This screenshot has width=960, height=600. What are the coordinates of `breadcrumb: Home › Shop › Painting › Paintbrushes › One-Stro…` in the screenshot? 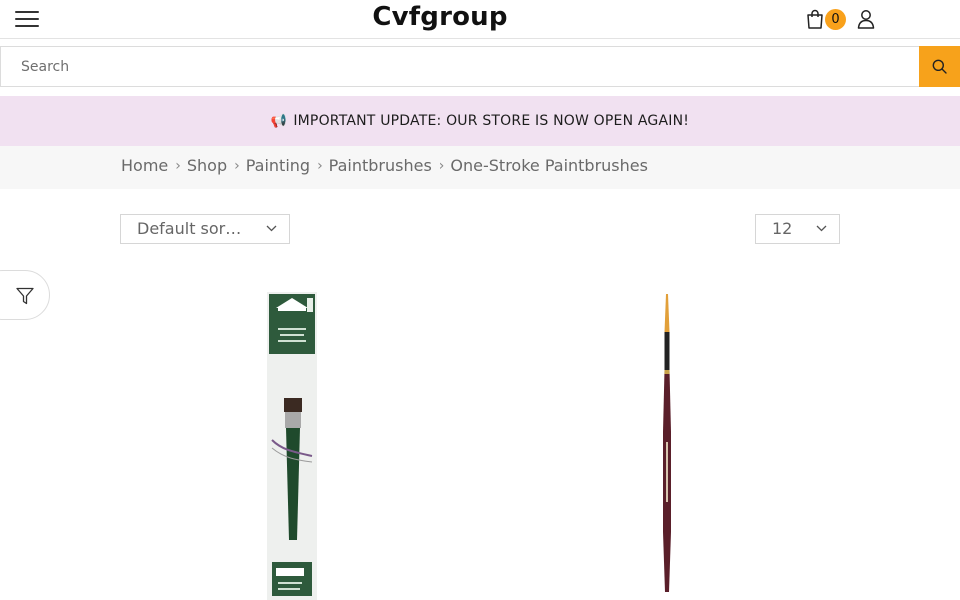 It's located at (384, 165).